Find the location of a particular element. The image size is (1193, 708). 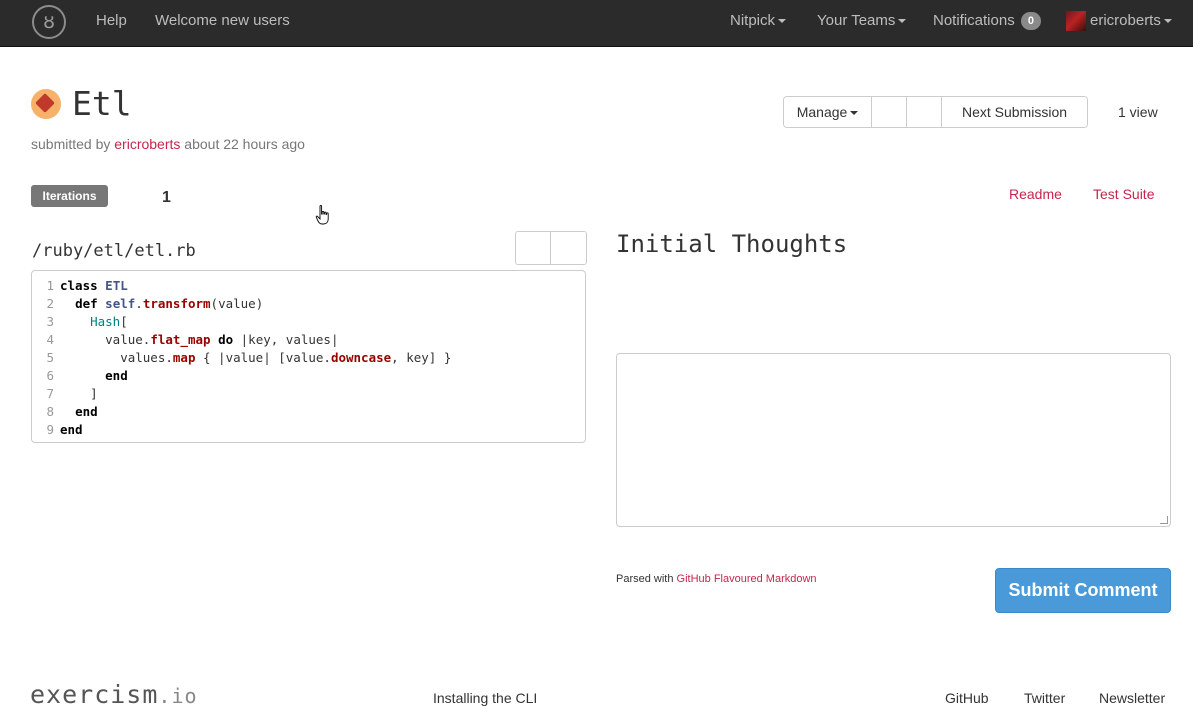

code-line-6: 6 end is located at coordinates (87, 375).